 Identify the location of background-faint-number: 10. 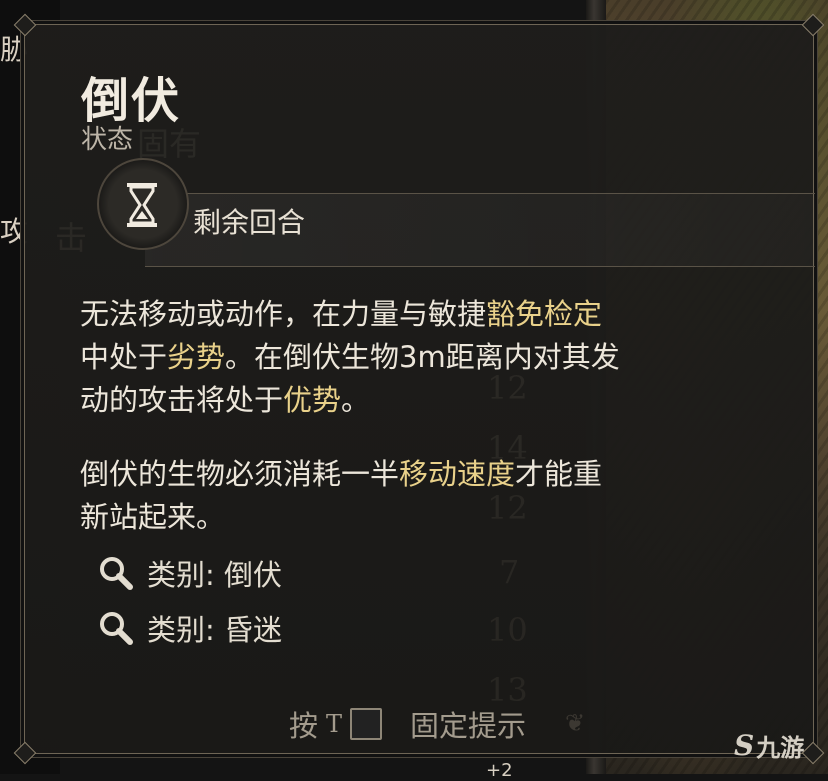
(507, 630).